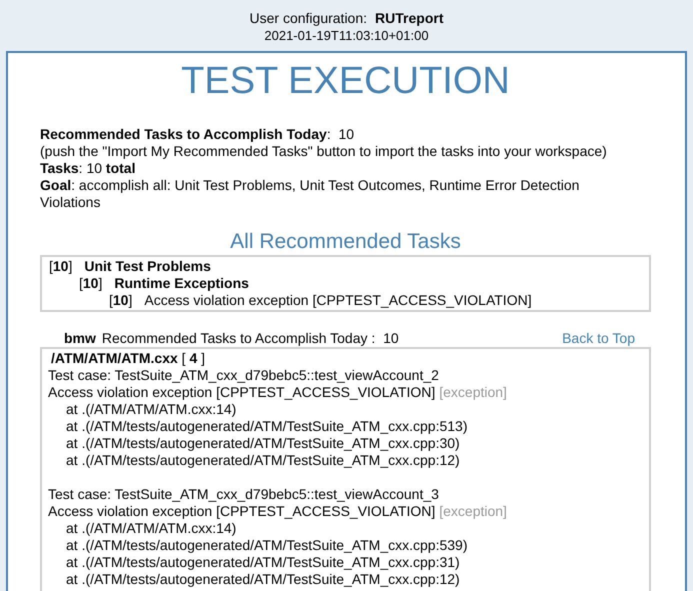  What do you see at coordinates (598, 338) in the screenshot?
I see `back-to-top-link: Back to Top` at bounding box center [598, 338].